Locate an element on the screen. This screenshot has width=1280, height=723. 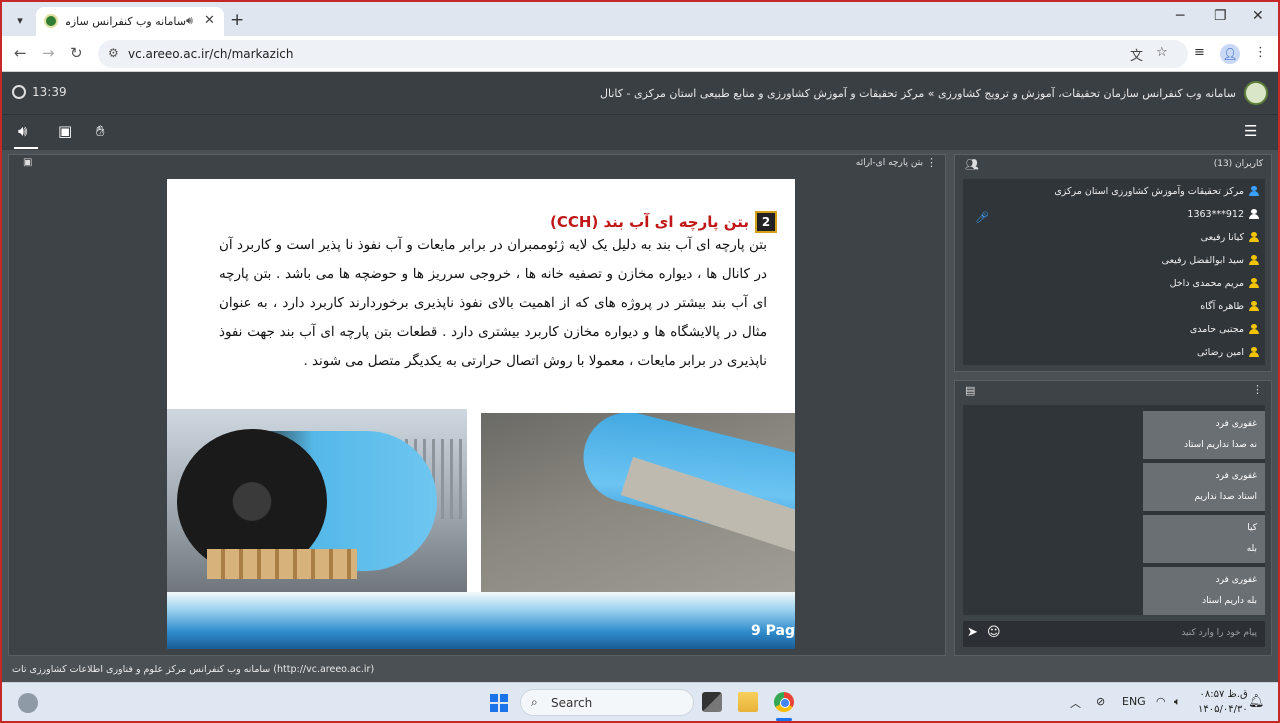
system-clock: ۰۸:۵۷ ق.ظ ۱۴۰۵/۰۴/۳۰ is located at coordinates (1223, 702).